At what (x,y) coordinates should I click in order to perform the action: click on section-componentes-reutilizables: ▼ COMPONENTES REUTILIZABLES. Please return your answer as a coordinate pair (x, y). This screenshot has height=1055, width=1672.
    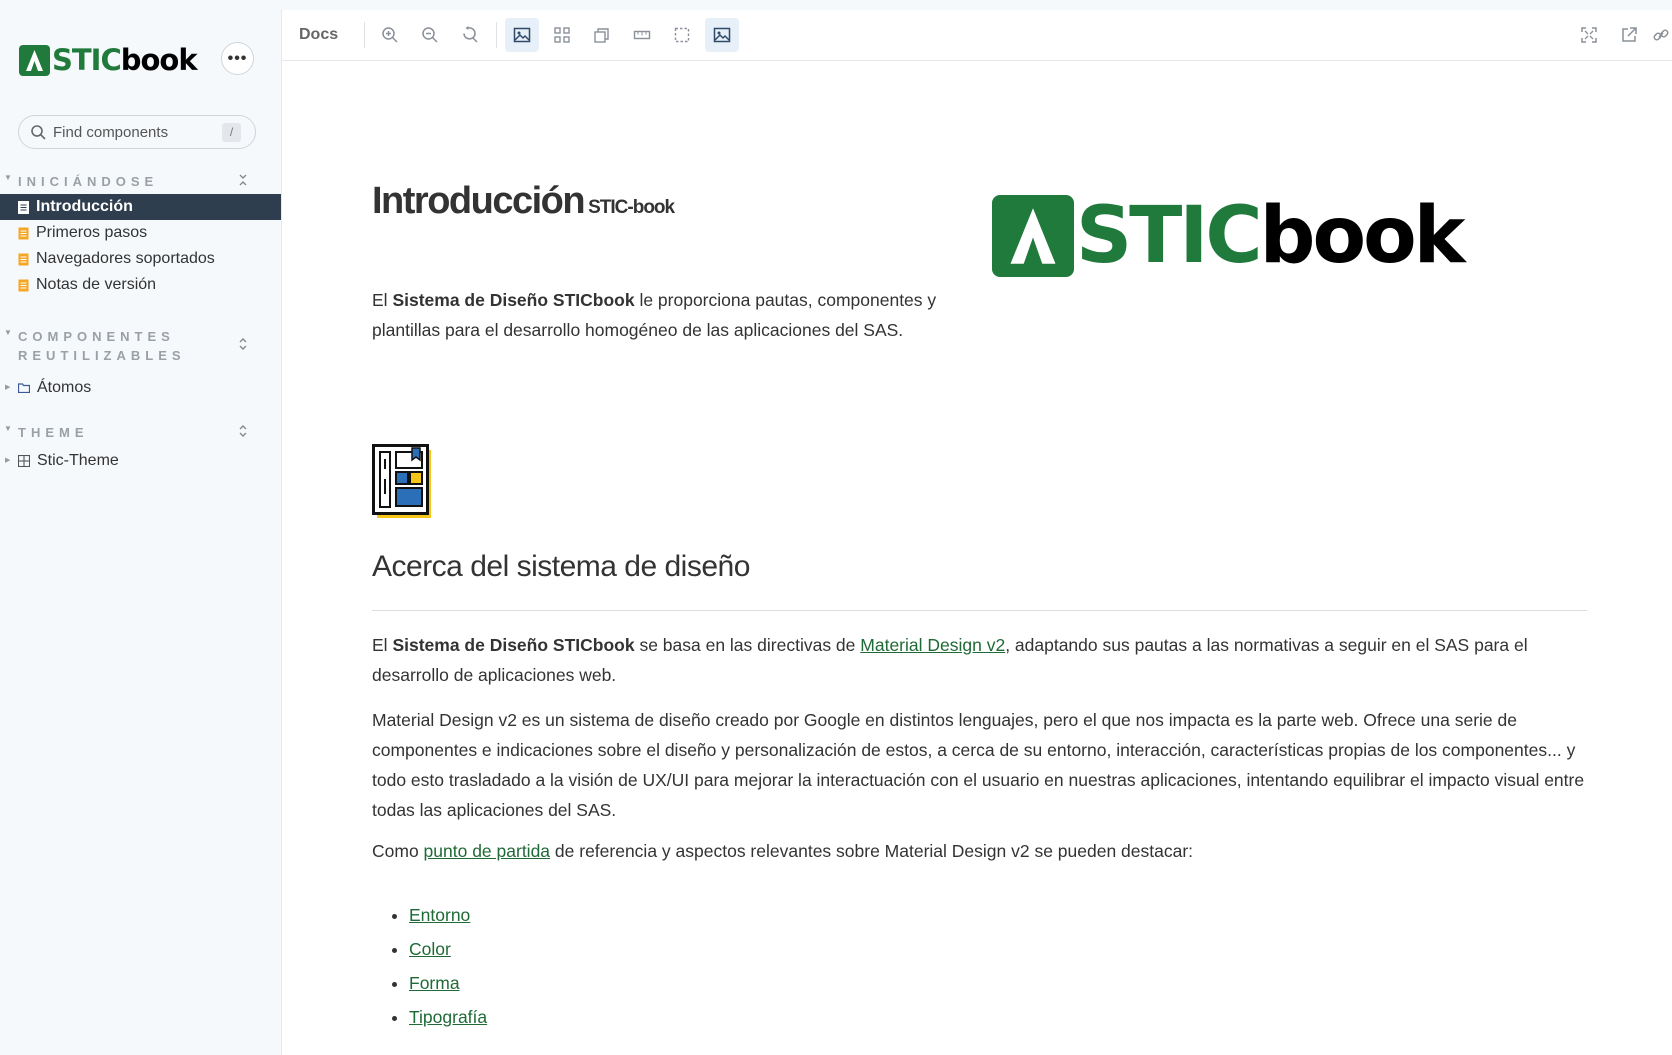
    Looking at the image, I should click on (140, 345).